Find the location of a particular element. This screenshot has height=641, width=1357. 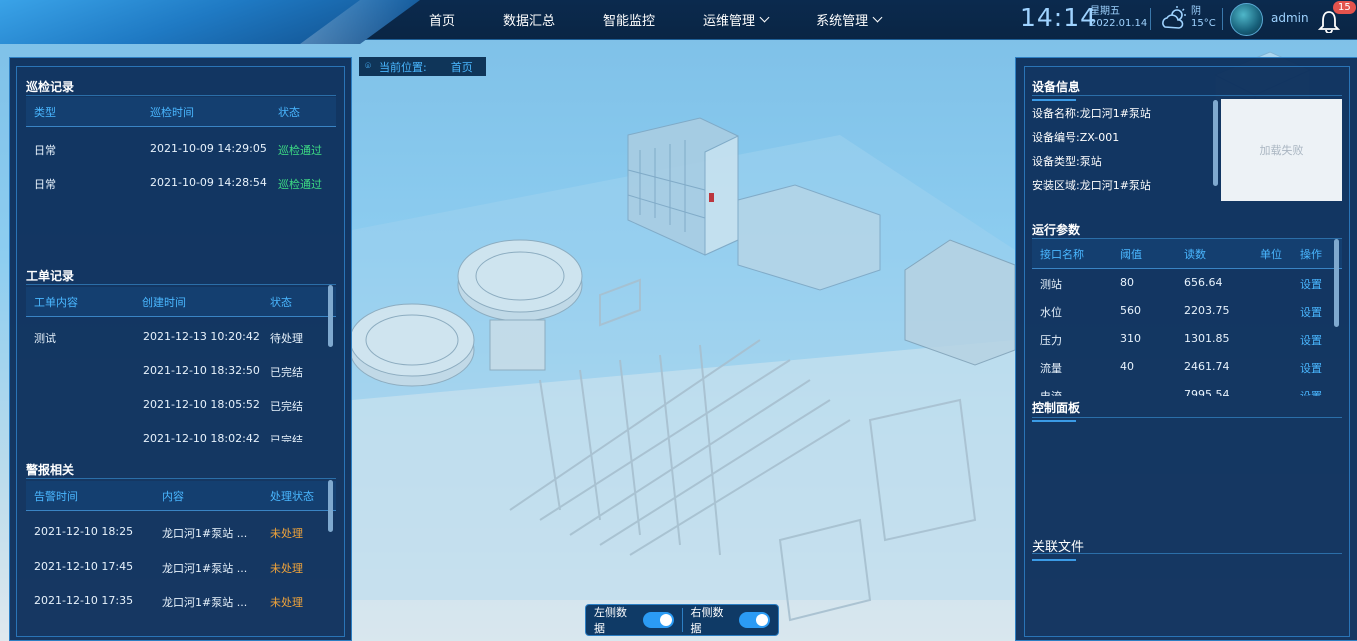

cell-reading: 7995.54 is located at coordinates (1207, 392).